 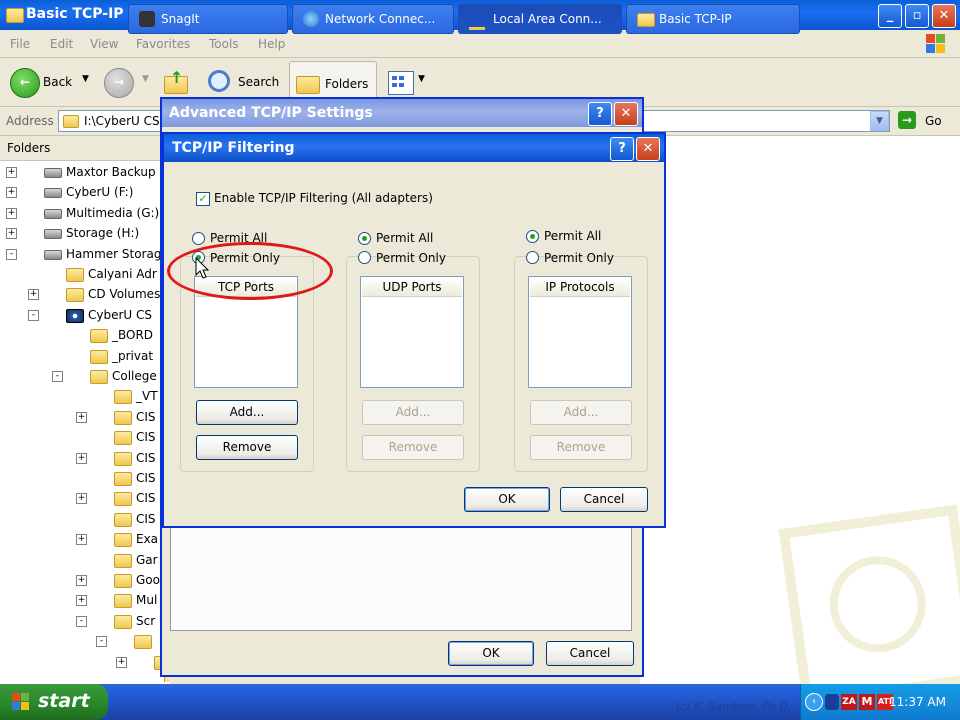 I want to click on shield-icon, so click(x=832, y=702).